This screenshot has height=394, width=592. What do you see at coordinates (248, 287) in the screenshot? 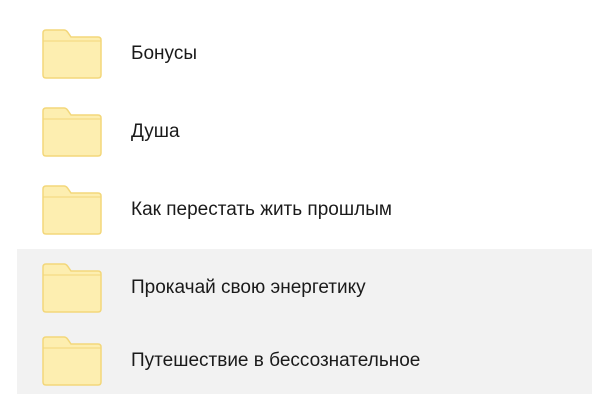
I see `folder-name: Прокачай свою энергетику` at bounding box center [248, 287].